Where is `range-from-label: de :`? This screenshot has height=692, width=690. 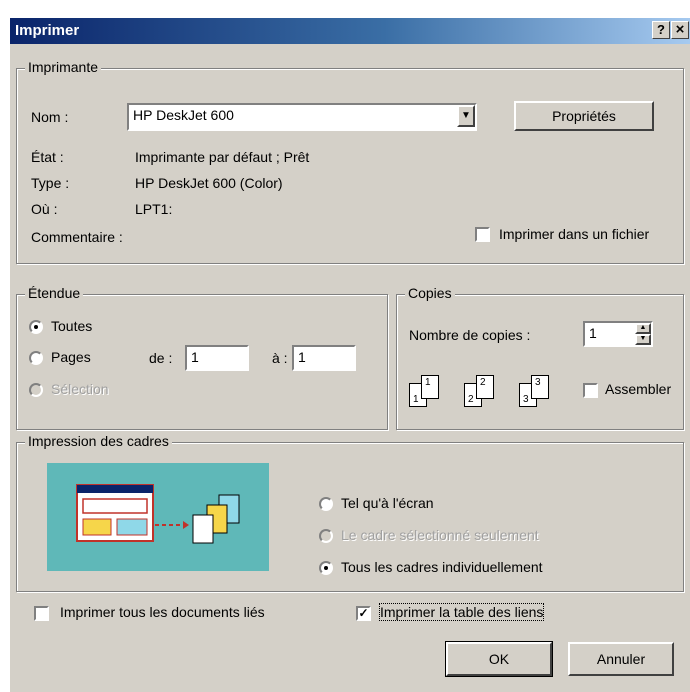
range-from-label: de : is located at coordinates (161, 358).